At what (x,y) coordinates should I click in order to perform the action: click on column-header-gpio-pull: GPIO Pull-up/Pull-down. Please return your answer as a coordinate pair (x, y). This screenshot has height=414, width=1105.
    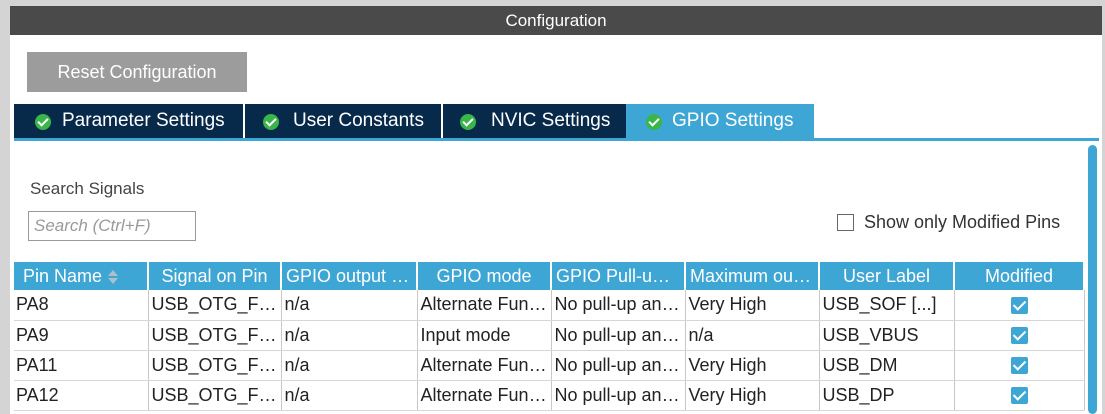
    Looking at the image, I should click on (618, 276).